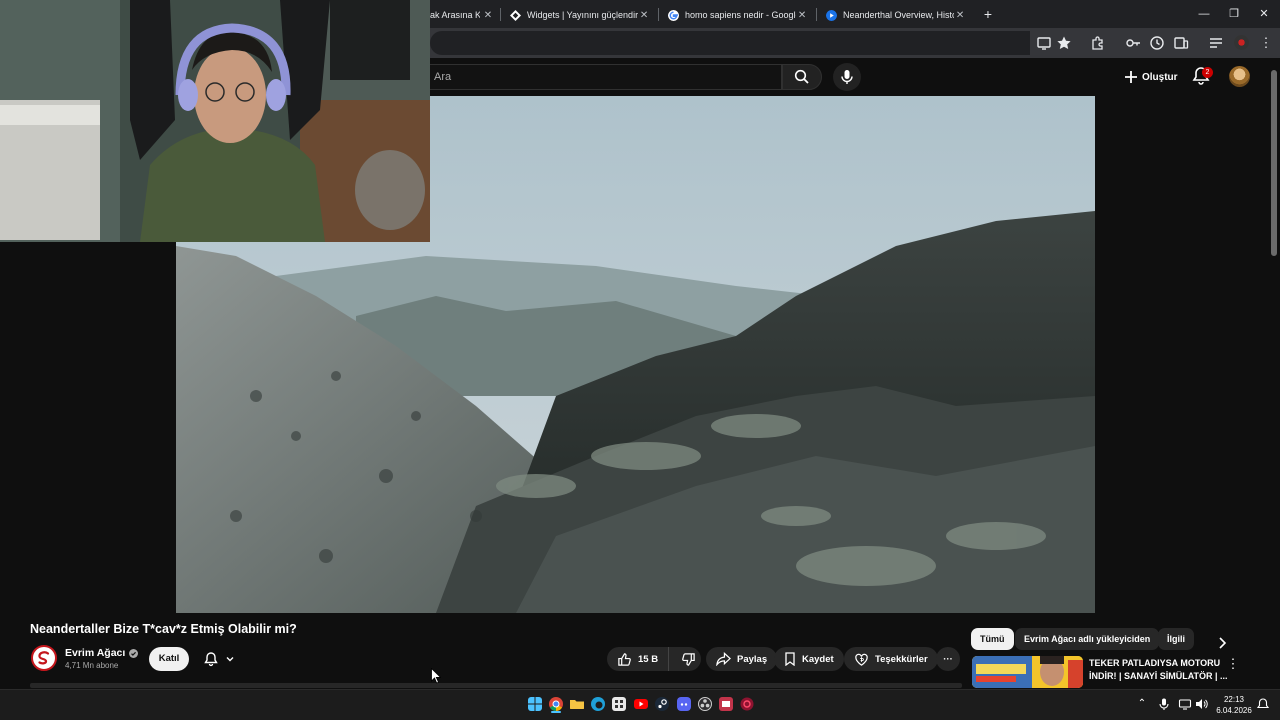 Image resolution: width=1280 pixels, height=720 pixels. I want to click on profile-avatar-icon, so click(1241, 42).